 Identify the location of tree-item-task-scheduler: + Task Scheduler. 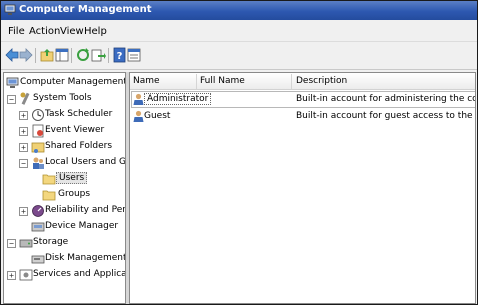
(72, 115).